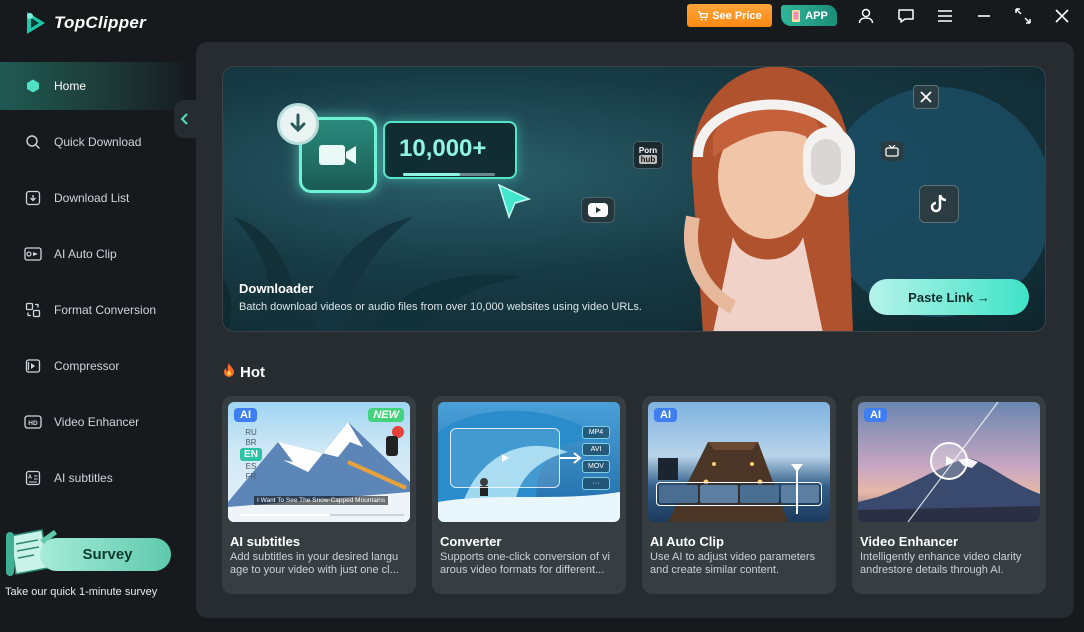  I want to click on sidebar-item-format-conversion: Format Conversion, so click(92, 310).